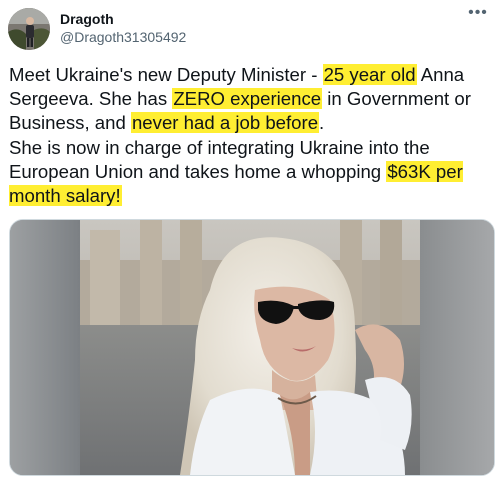 The image size is (500, 481). Describe the element at coordinates (322, 123) in the screenshot. I see `tweet-text-part: .` at that location.